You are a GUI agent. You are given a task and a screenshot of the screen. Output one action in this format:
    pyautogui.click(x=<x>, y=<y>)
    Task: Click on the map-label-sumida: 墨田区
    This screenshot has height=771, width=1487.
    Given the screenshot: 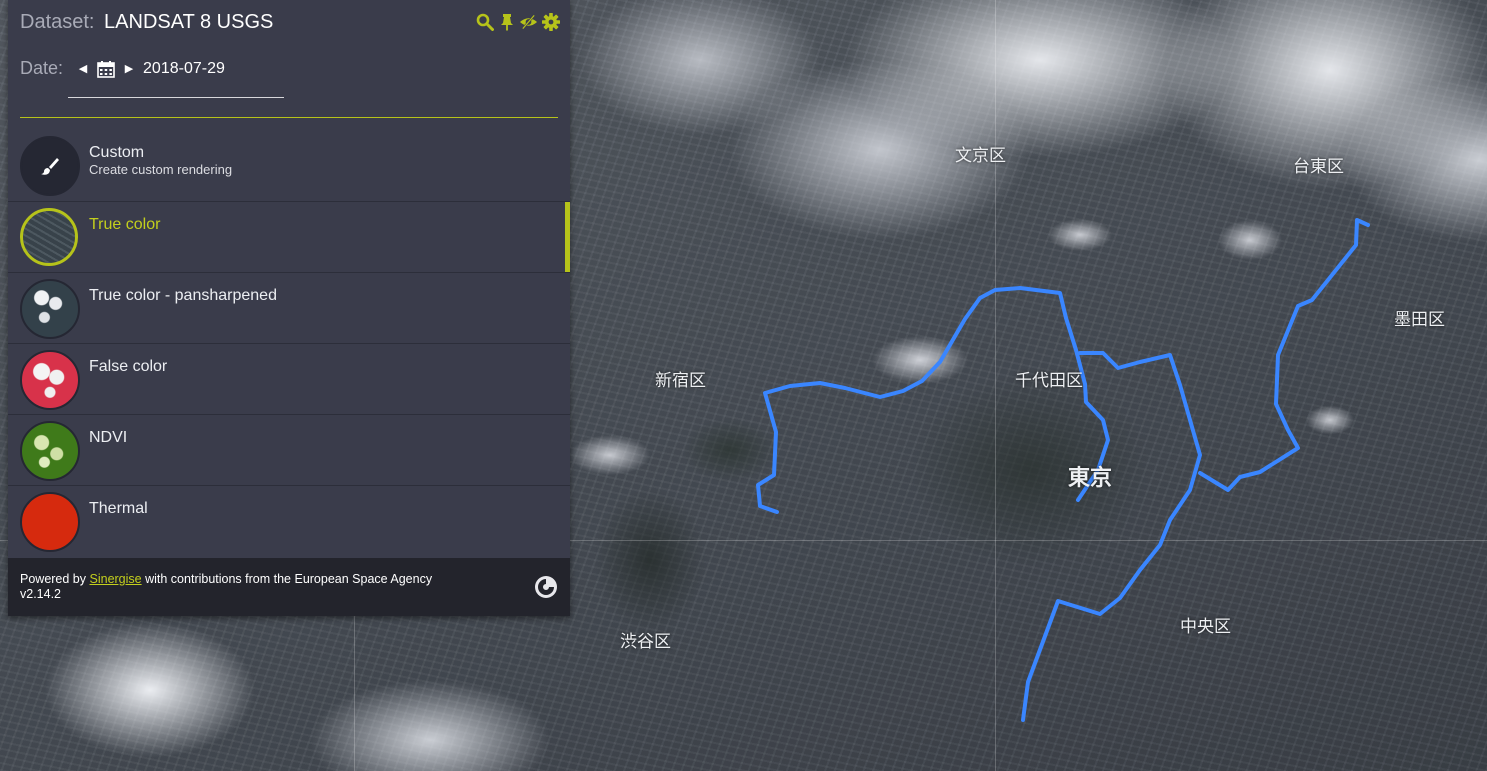 What is the action you would take?
    pyautogui.click(x=1419, y=320)
    